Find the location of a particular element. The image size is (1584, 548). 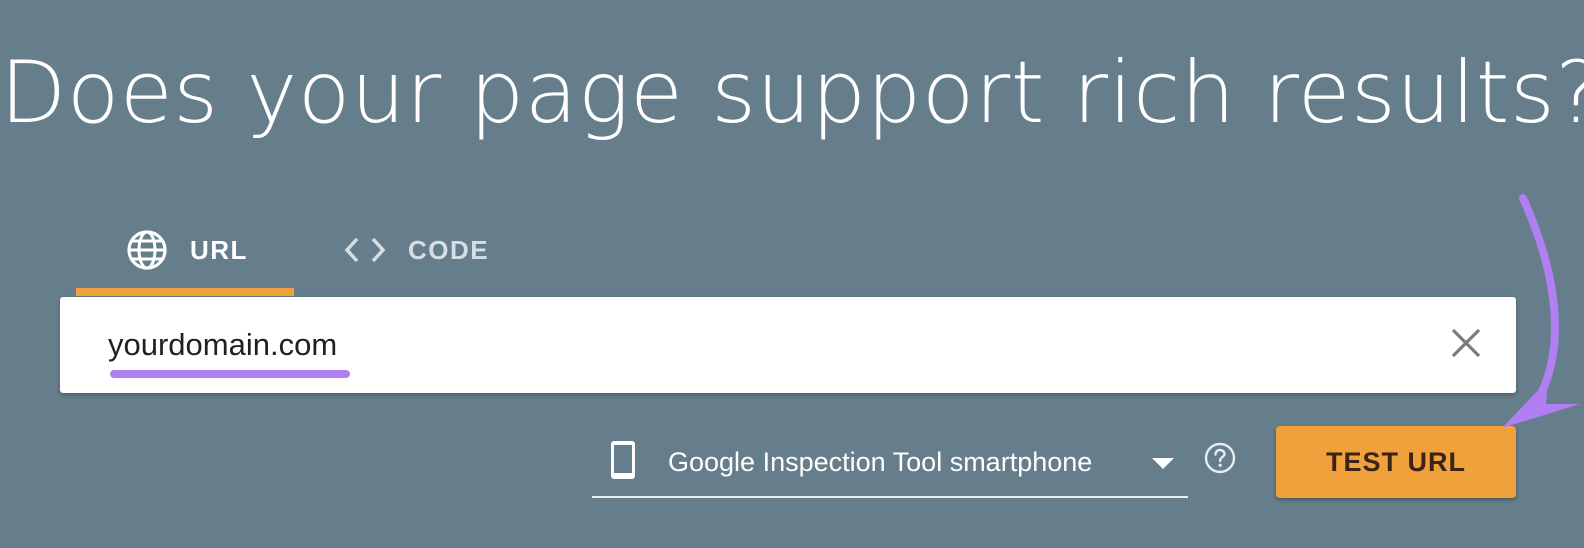

tab-code-label: CODE is located at coordinates (449, 249).